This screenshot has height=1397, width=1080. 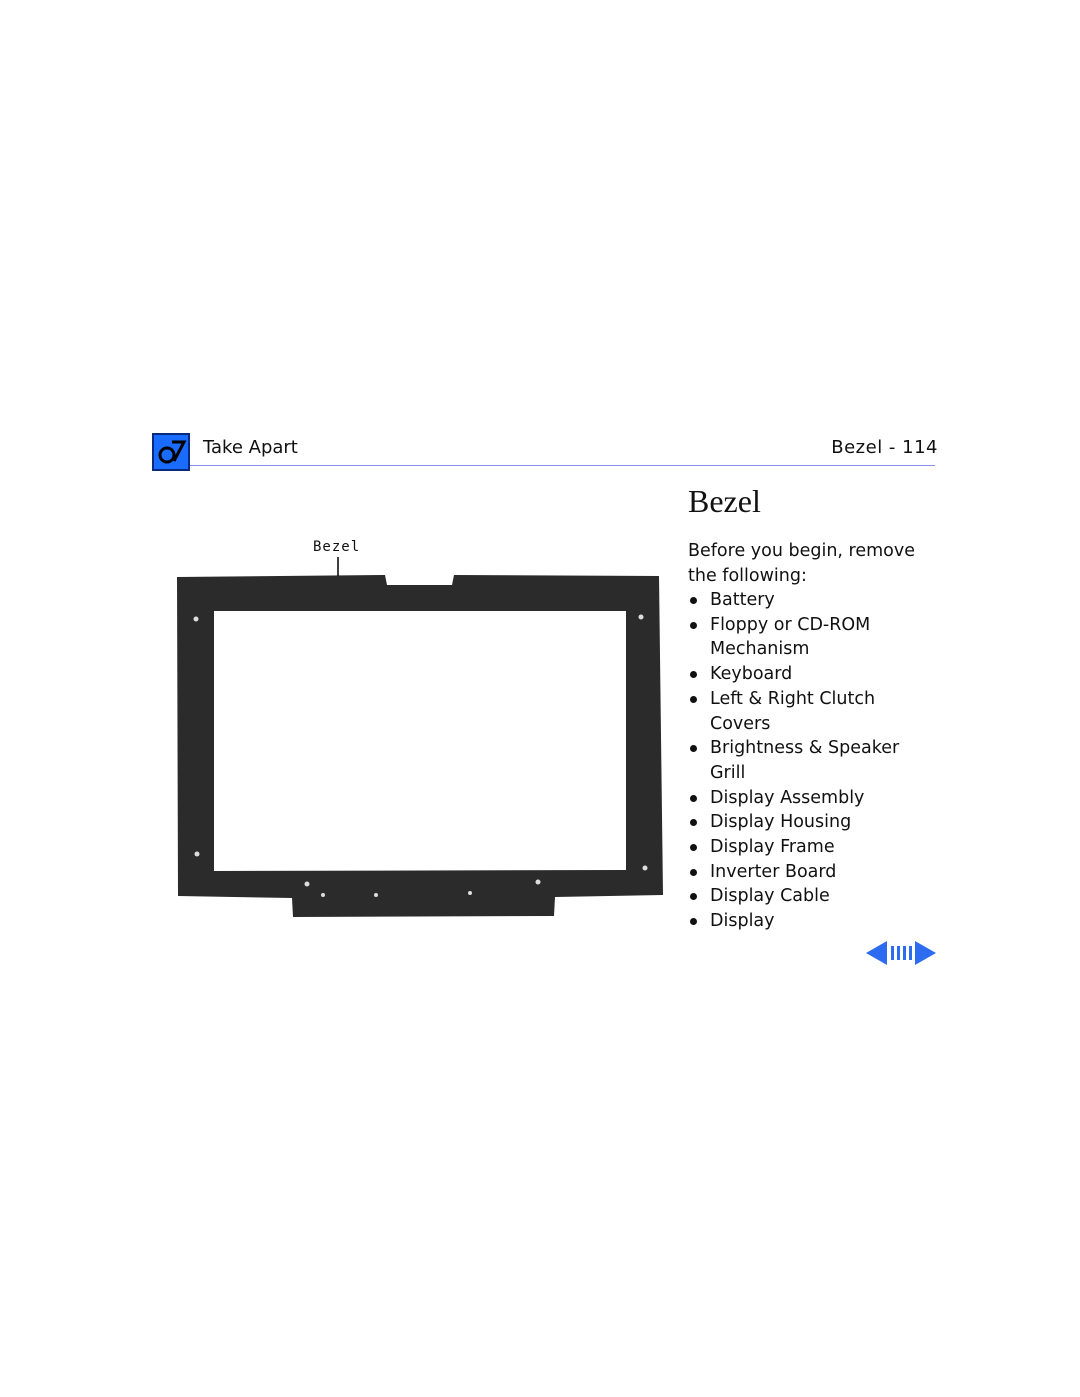 I want to click on list-item: Display Cable, so click(x=808, y=896).